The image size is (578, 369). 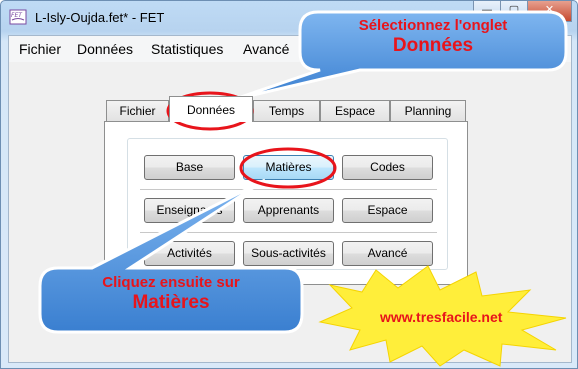 I want to click on espace-button: Espace, so click(x=387, y=210).